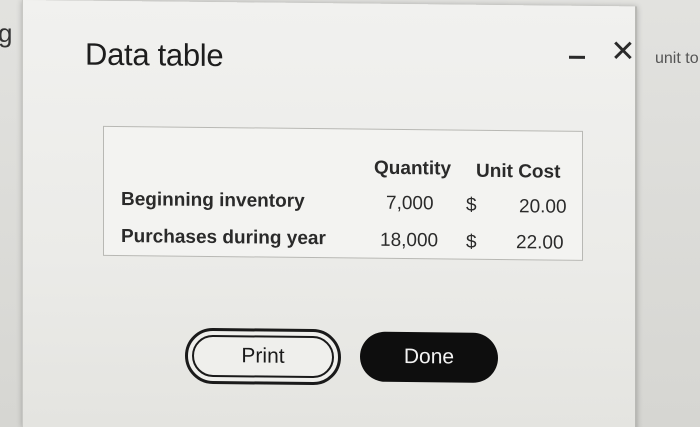  I want to click on cell-unit-cost: 20.00, so click(543, 207).